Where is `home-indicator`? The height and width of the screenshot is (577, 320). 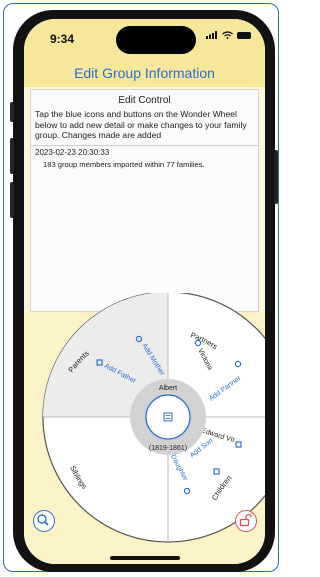
home-indicator is located at coordinates (145, 558).